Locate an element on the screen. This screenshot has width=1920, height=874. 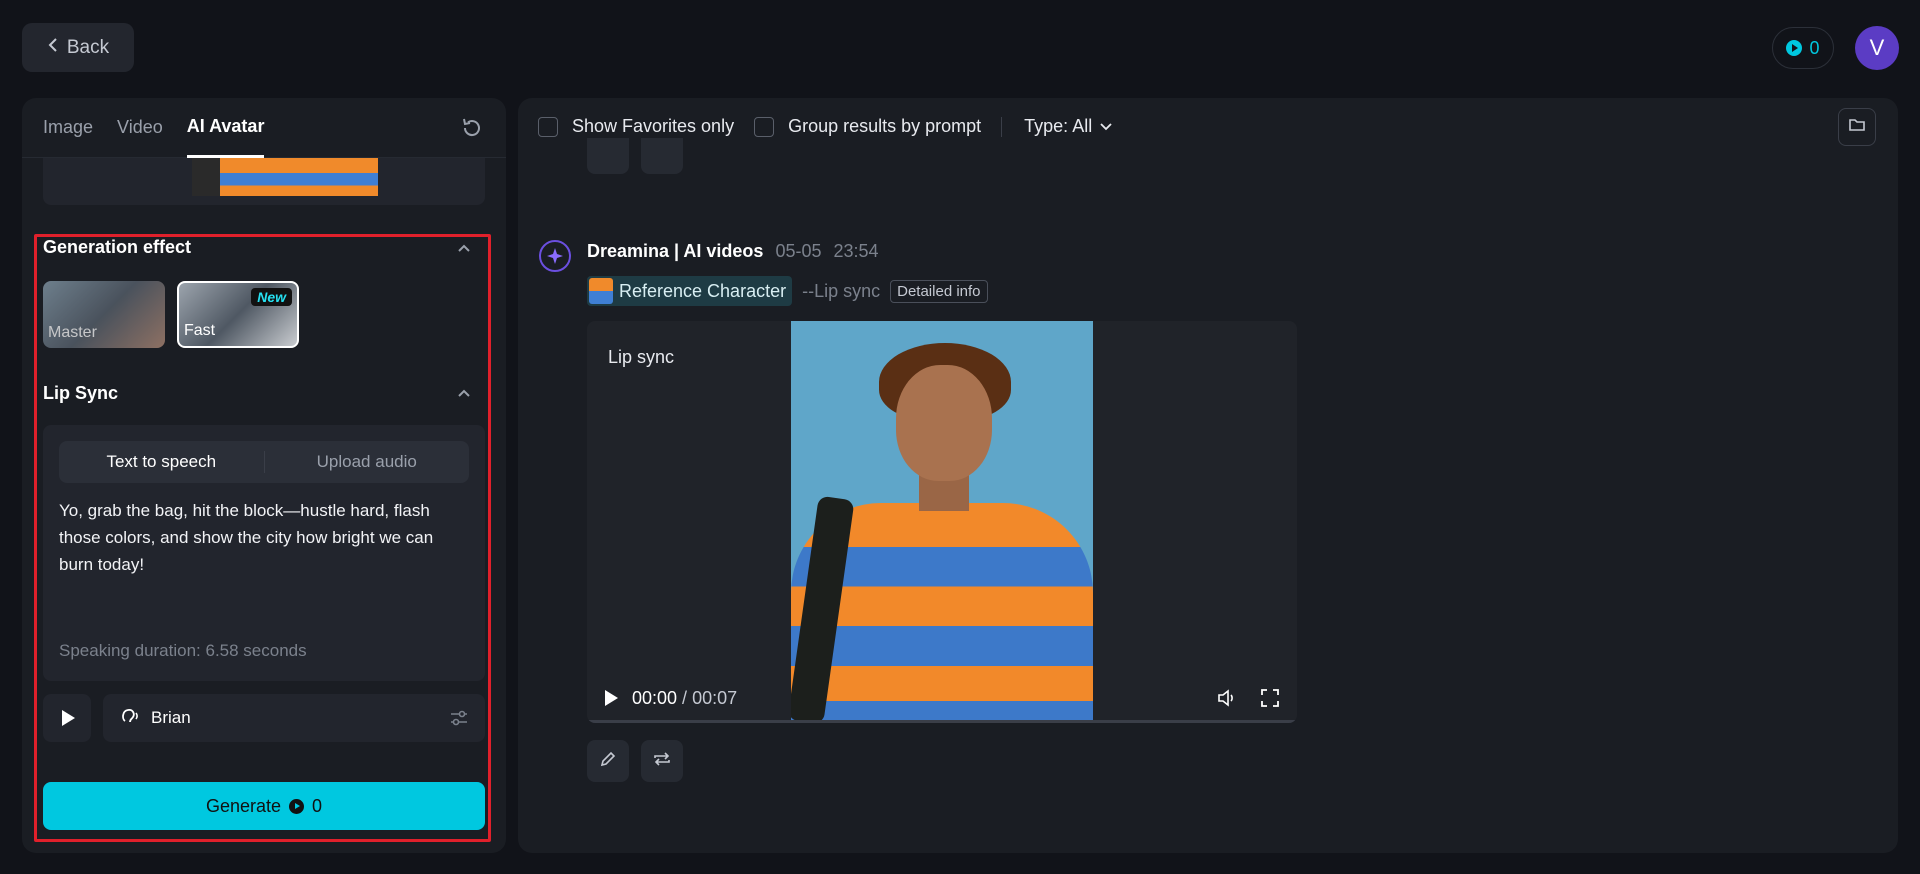
tab-video: Video is located at coordinates (140, 128).